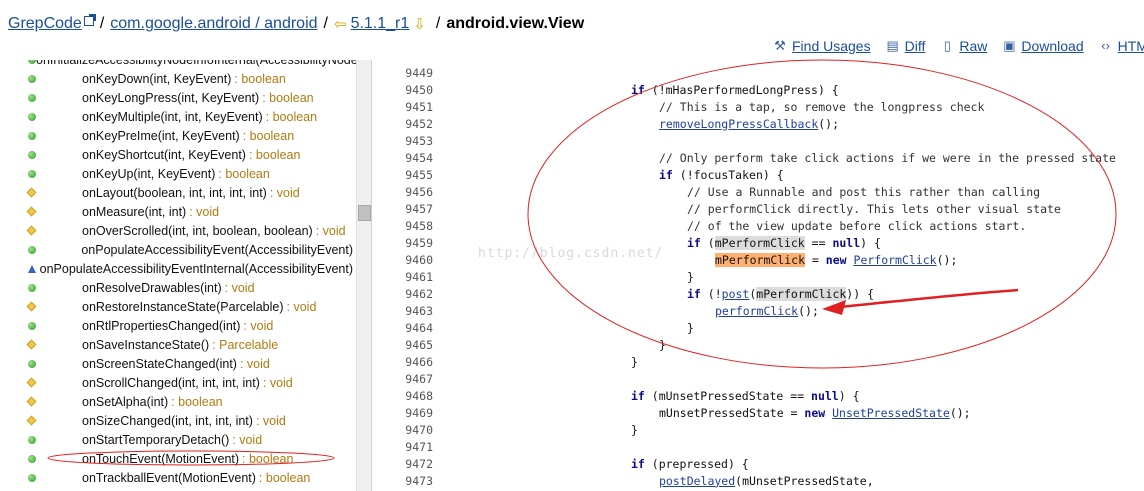  I want to click on line-number: 9464, so click(419, 327).